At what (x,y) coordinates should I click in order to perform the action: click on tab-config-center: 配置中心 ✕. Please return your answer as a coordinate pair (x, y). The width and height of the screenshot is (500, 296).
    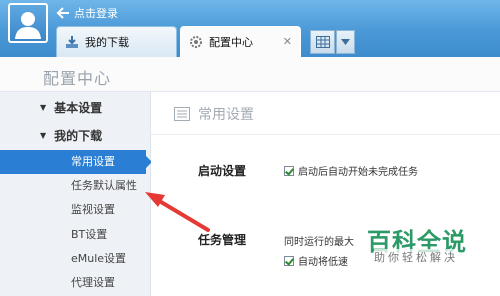
    Looking at the image, I should click on (240, 41).